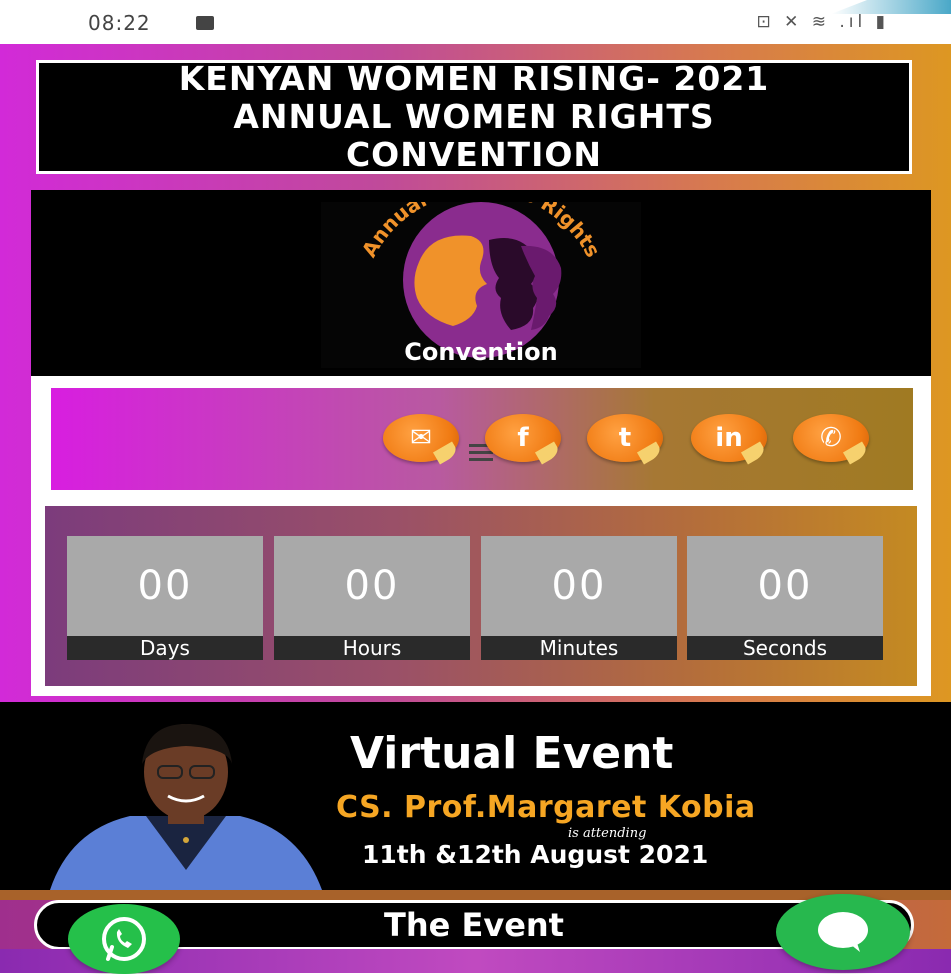 The image size is (951, 974). I want to click on gallery-notification-icon, so click(205, 23).